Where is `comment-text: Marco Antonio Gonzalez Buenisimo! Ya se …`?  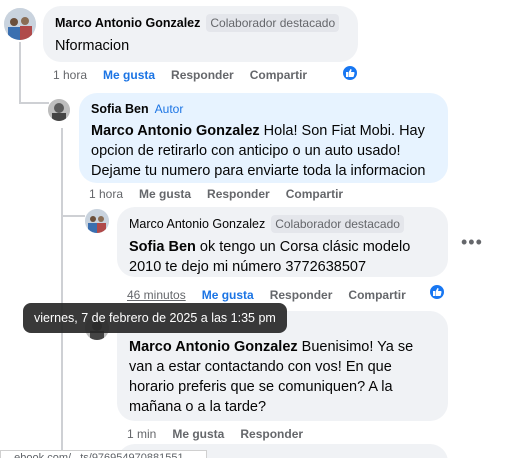
comment-text: Marco Antonio Gonzalez Buenisimo! Ya se … is located at coordinates (282, 377).